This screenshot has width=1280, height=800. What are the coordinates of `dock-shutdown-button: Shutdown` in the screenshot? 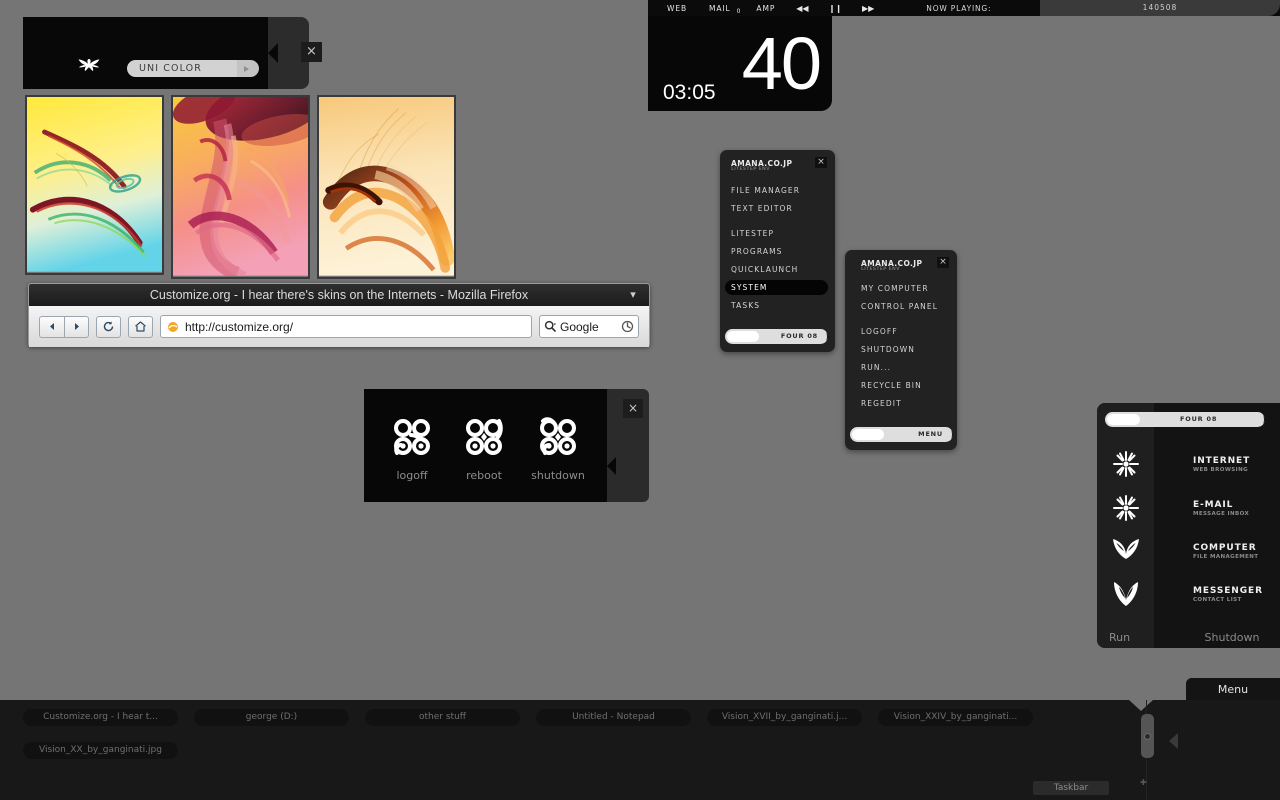 It's located at (1232, 637).